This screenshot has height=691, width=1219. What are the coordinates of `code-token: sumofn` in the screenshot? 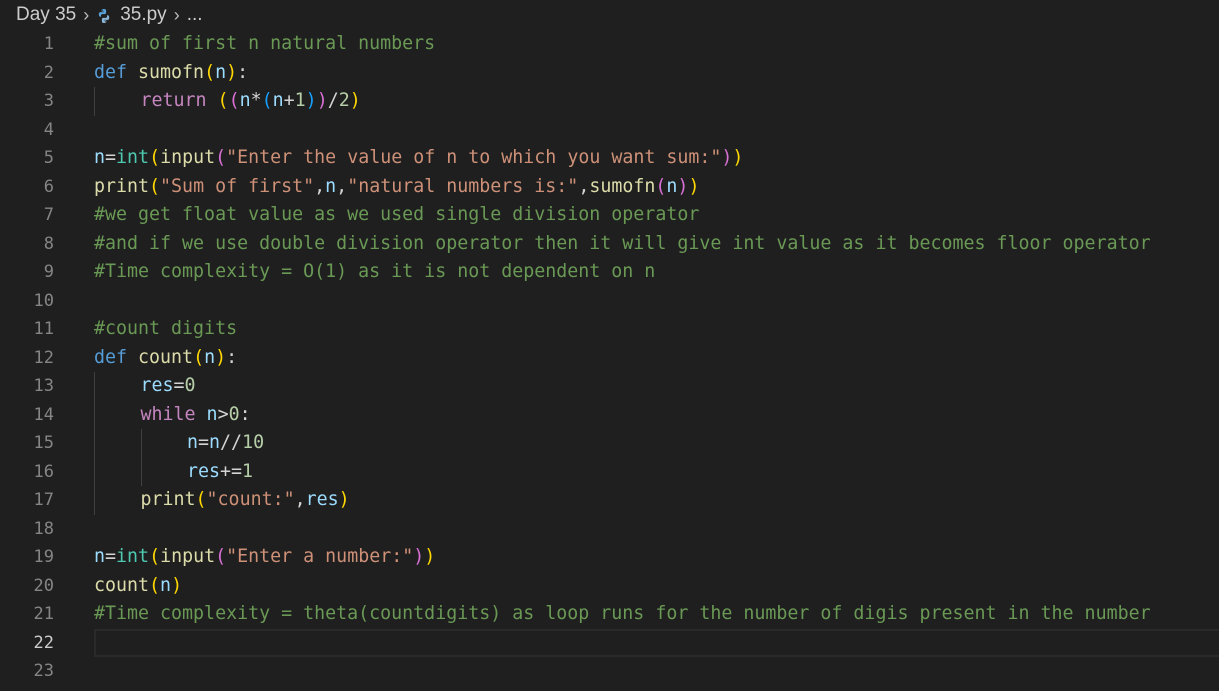 It's located at (622, 186).